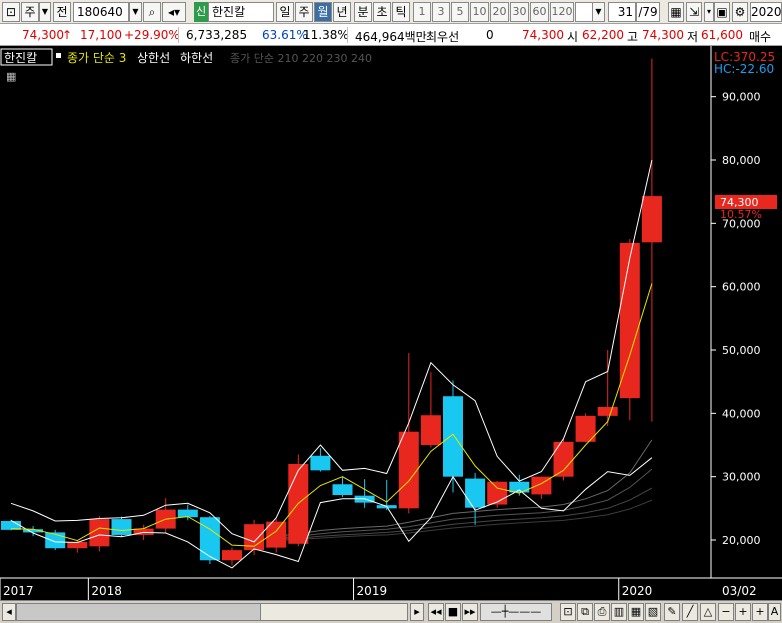  I want to click on interval-dropdown-icon: ▼, so click(598, 12).